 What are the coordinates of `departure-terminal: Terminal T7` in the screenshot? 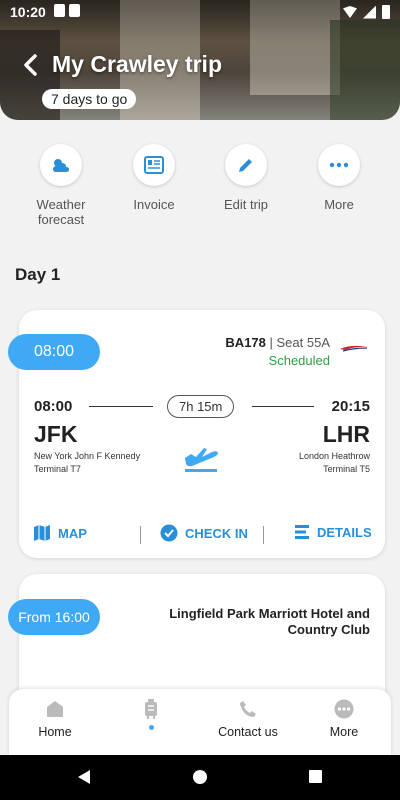 It's located at (57, 469).